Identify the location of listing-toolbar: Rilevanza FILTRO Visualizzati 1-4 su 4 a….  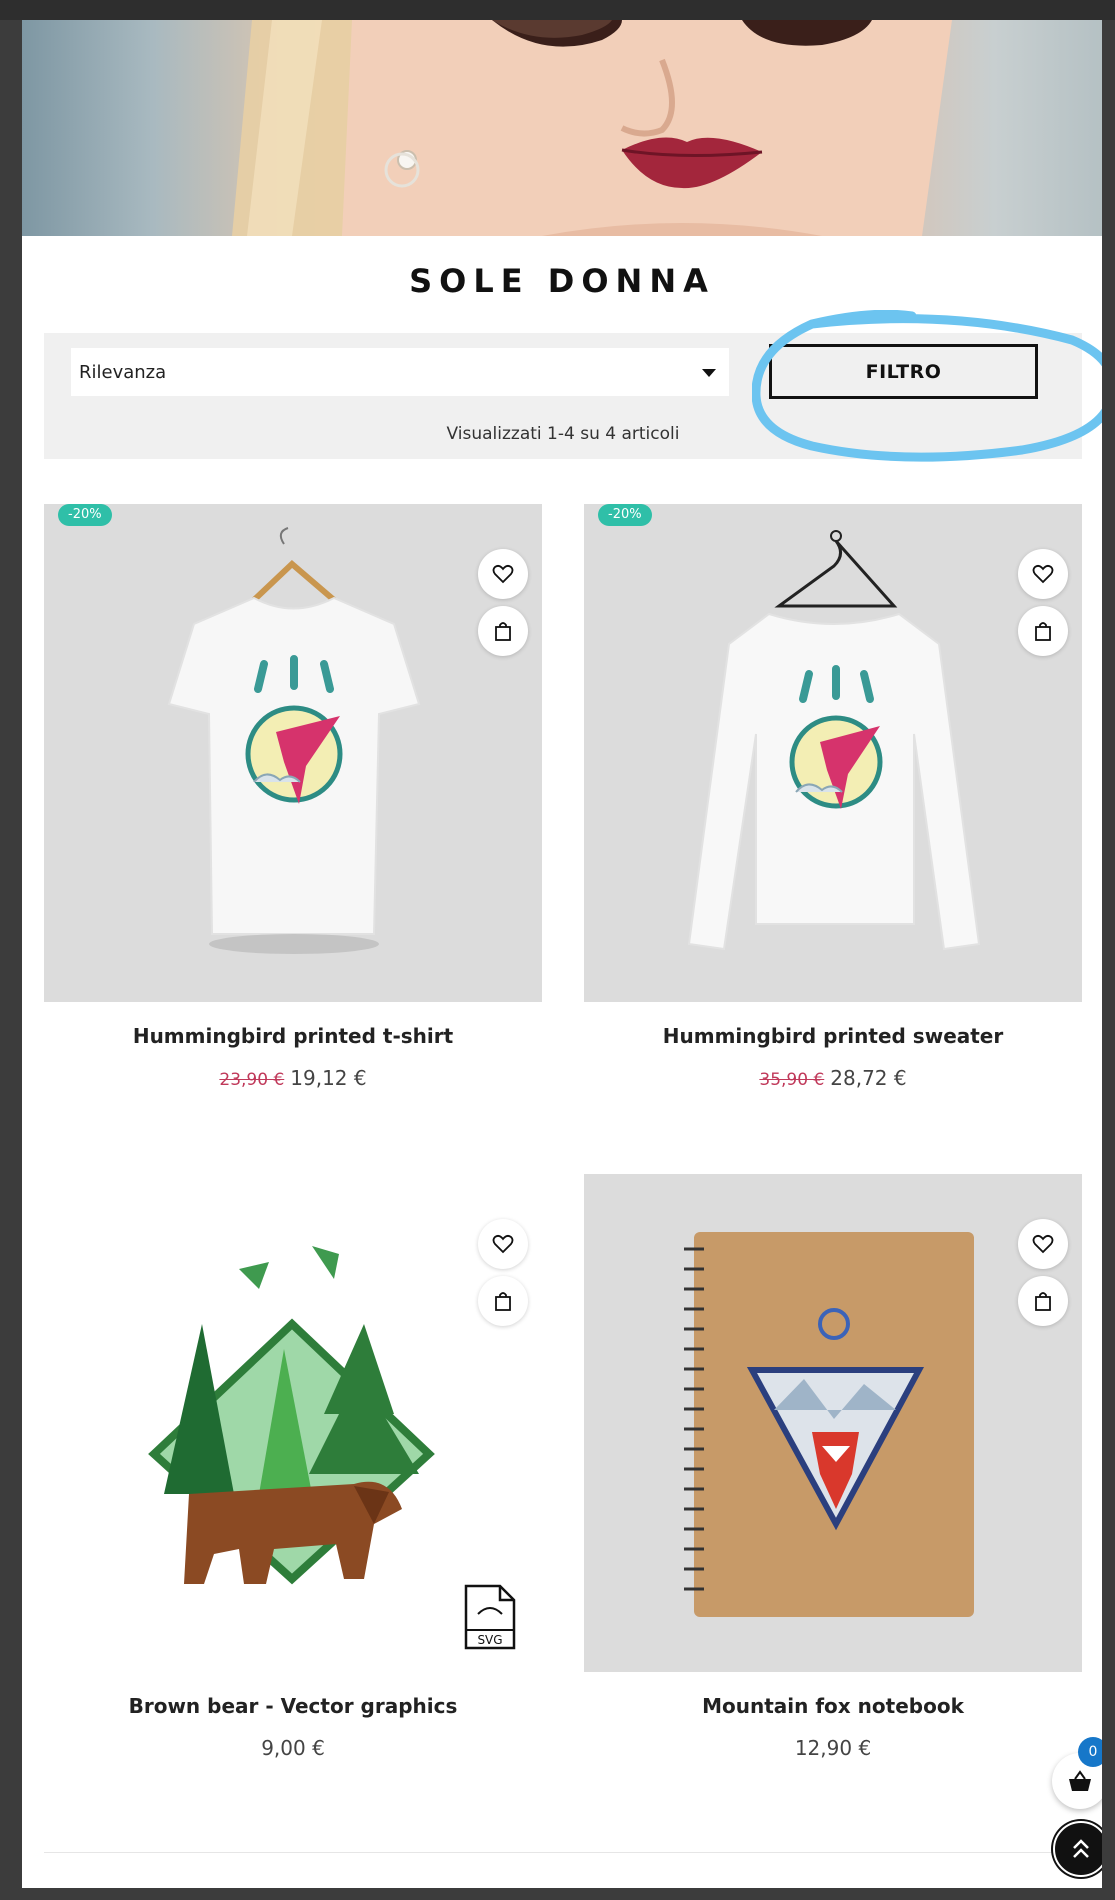
(563, 396).